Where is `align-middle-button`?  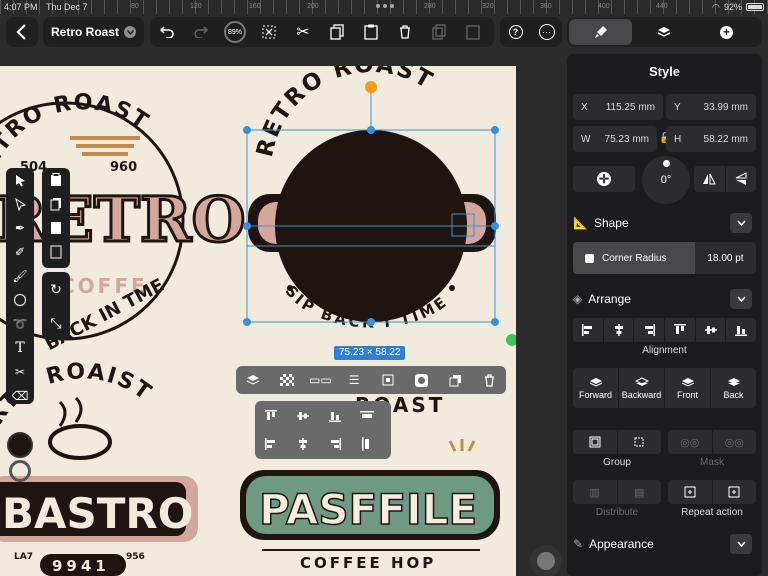 align-middle-button is located at coordinates (711, 330).